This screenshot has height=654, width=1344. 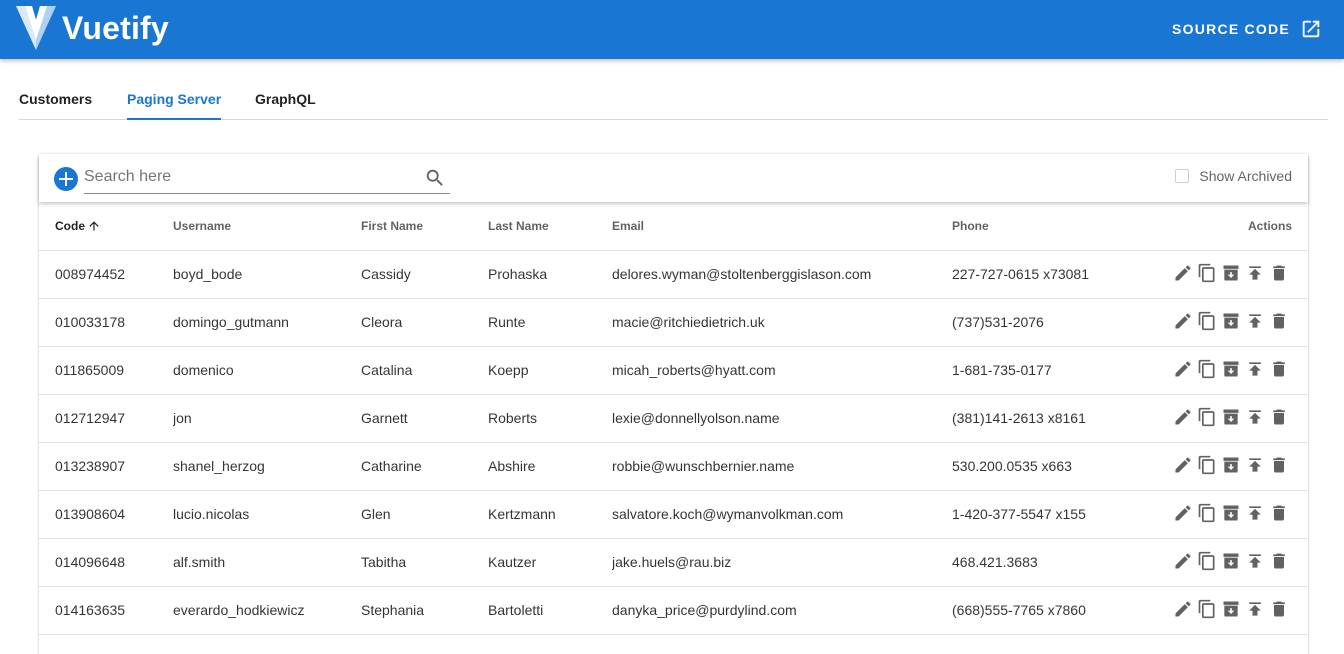 I want to click on show-archived-checkbox, so click(x=1182, y=176).